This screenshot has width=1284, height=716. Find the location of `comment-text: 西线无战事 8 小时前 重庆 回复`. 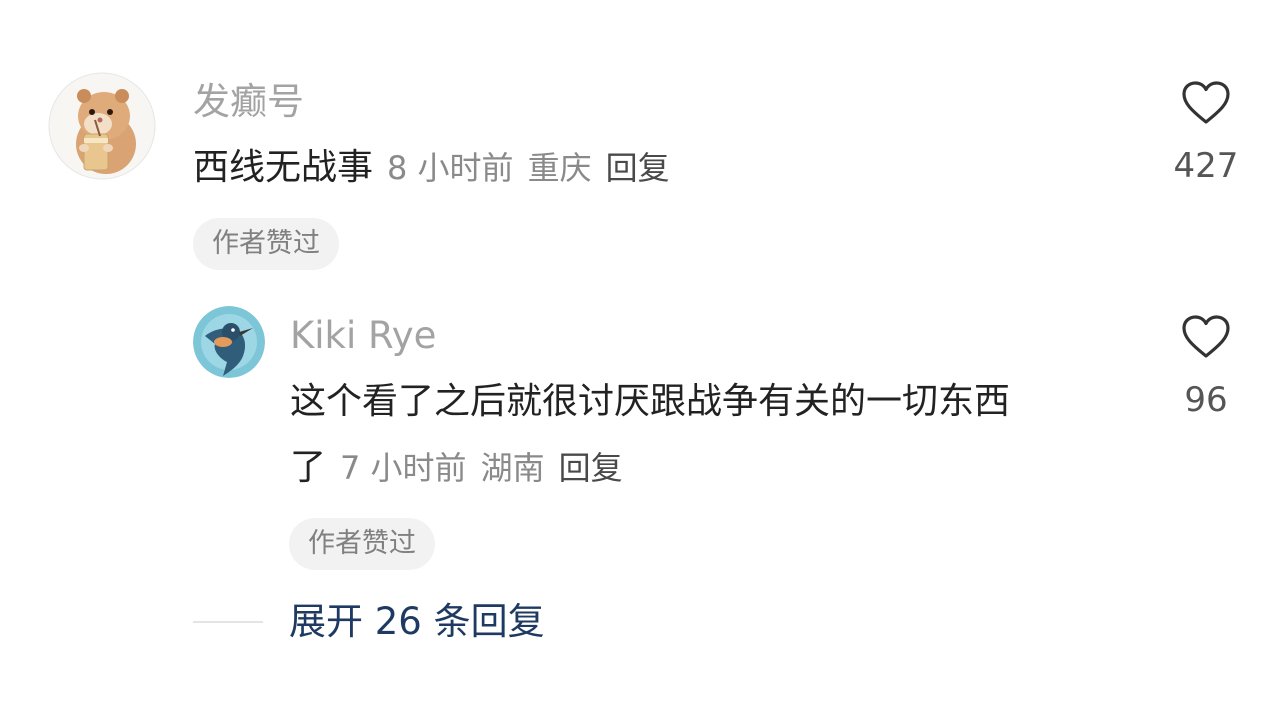

comment-text: 西线无战事 8 小时前 重庆 回复 is located at coordinates (431, 168).